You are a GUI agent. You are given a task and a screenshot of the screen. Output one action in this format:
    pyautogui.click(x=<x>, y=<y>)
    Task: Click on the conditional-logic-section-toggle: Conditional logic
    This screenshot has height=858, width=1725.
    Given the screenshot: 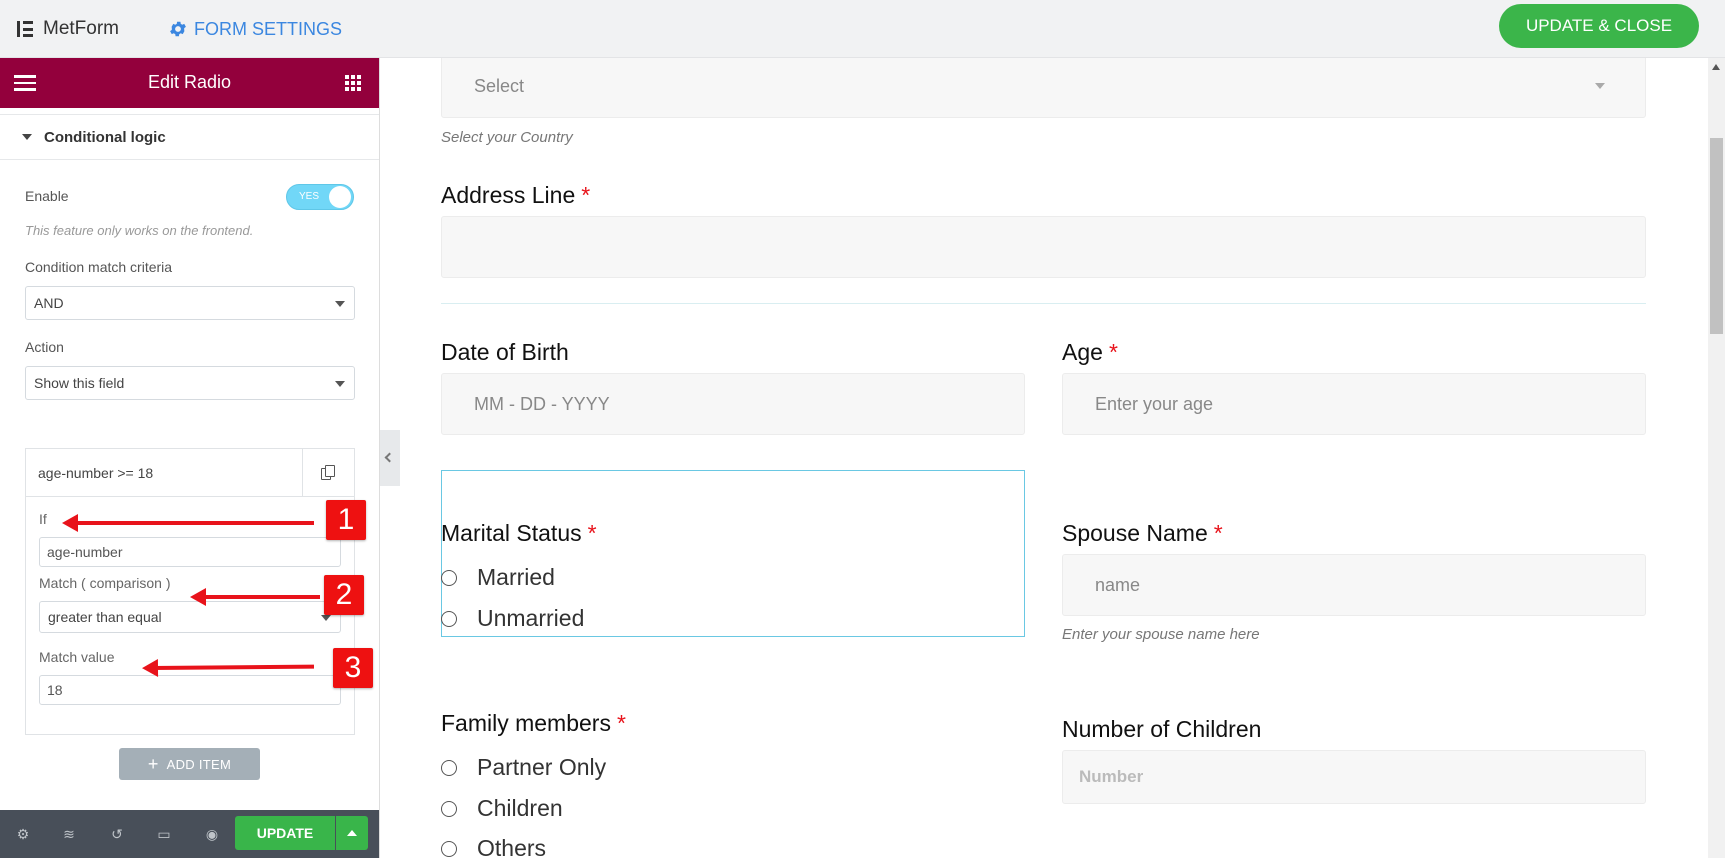 What is the action you would take?
    pyautogui.click(x=189, y=137)
    